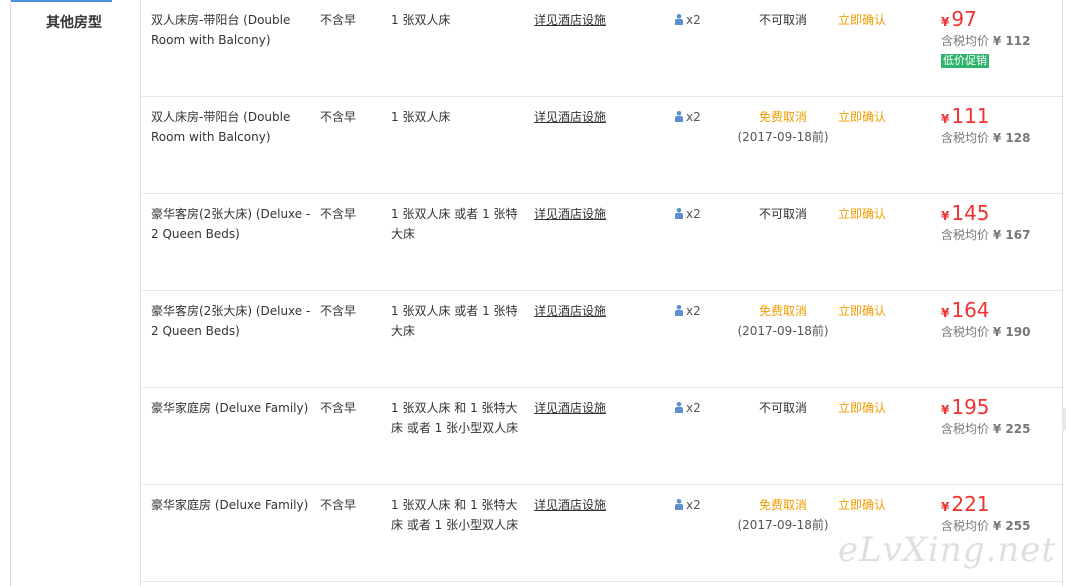  What do you see at coordinates (964, 19) in the screenshot?
I see `price-amount: 97` at bounding box center [964, 19].